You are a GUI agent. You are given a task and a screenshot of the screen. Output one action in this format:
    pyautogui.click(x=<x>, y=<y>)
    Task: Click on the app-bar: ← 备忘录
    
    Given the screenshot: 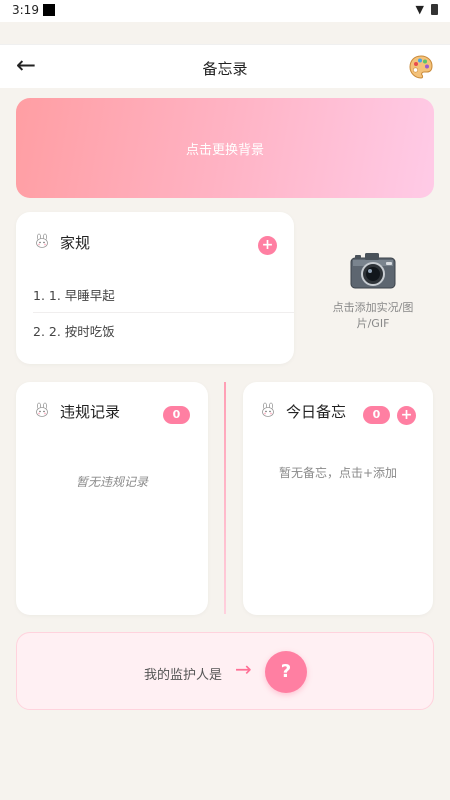 What is the action you would take?
    pyautogui.click(x=225, y=66)
    